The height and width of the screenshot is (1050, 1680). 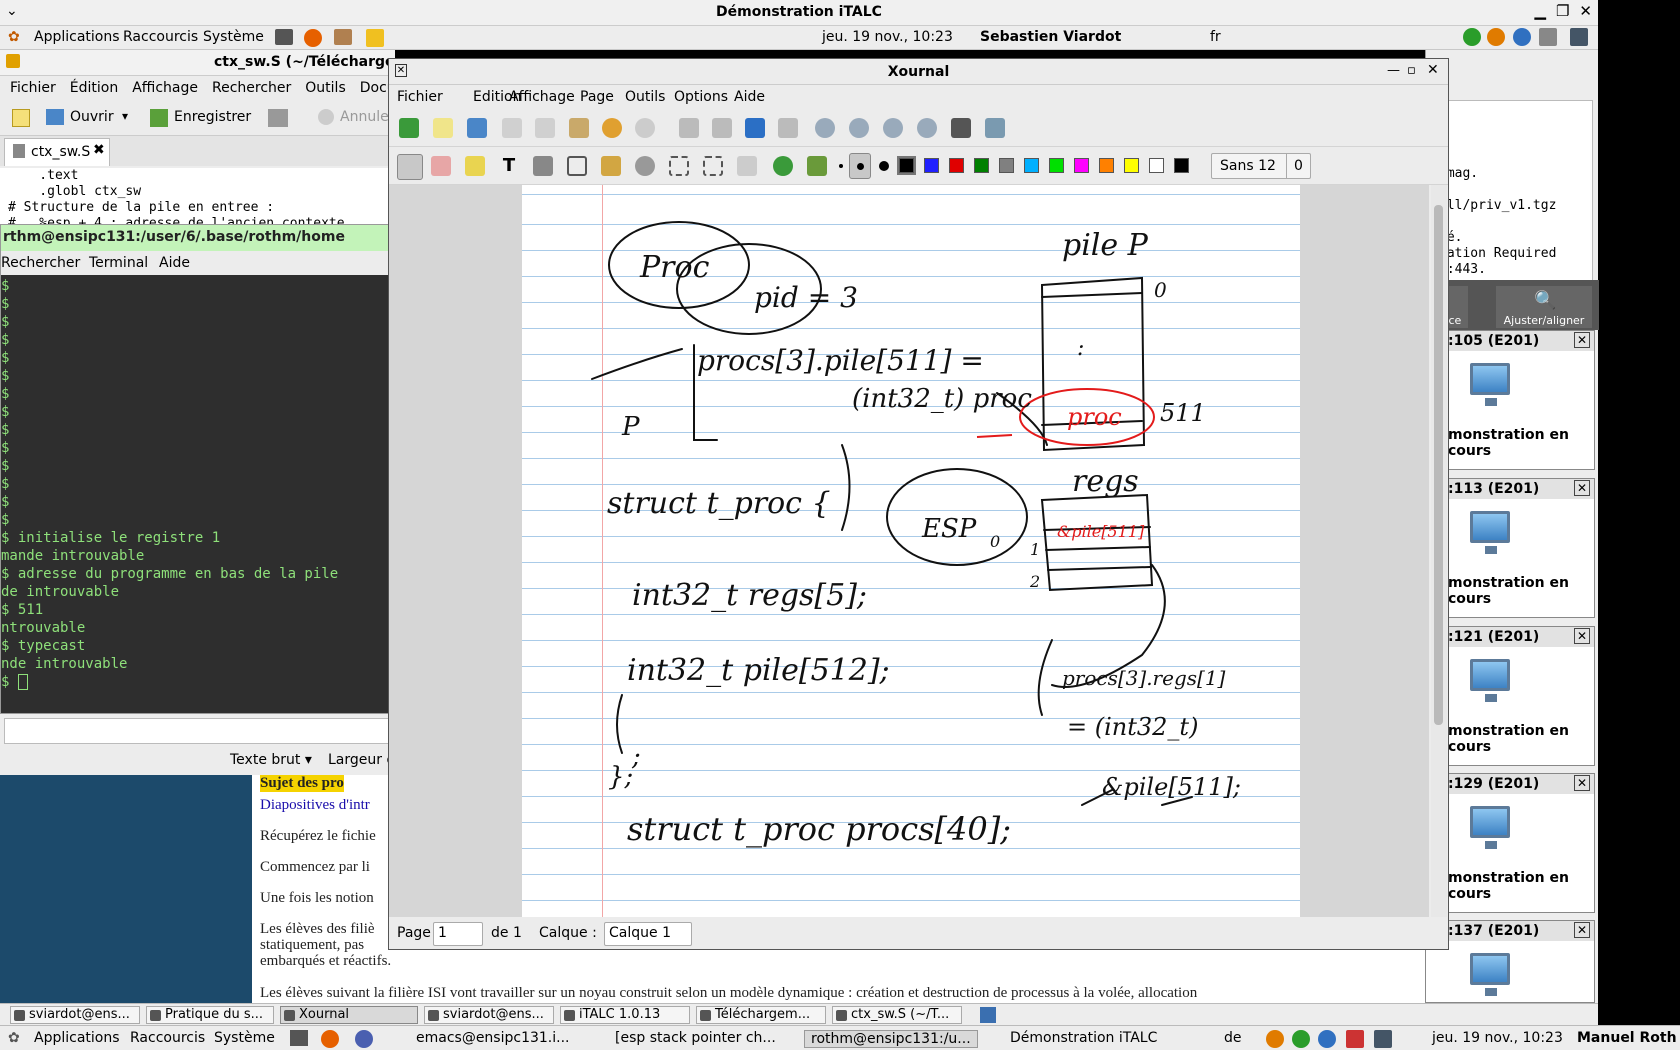 I want to click on xournal-menu-fichier: Fichier, so click(x=420, y=97).